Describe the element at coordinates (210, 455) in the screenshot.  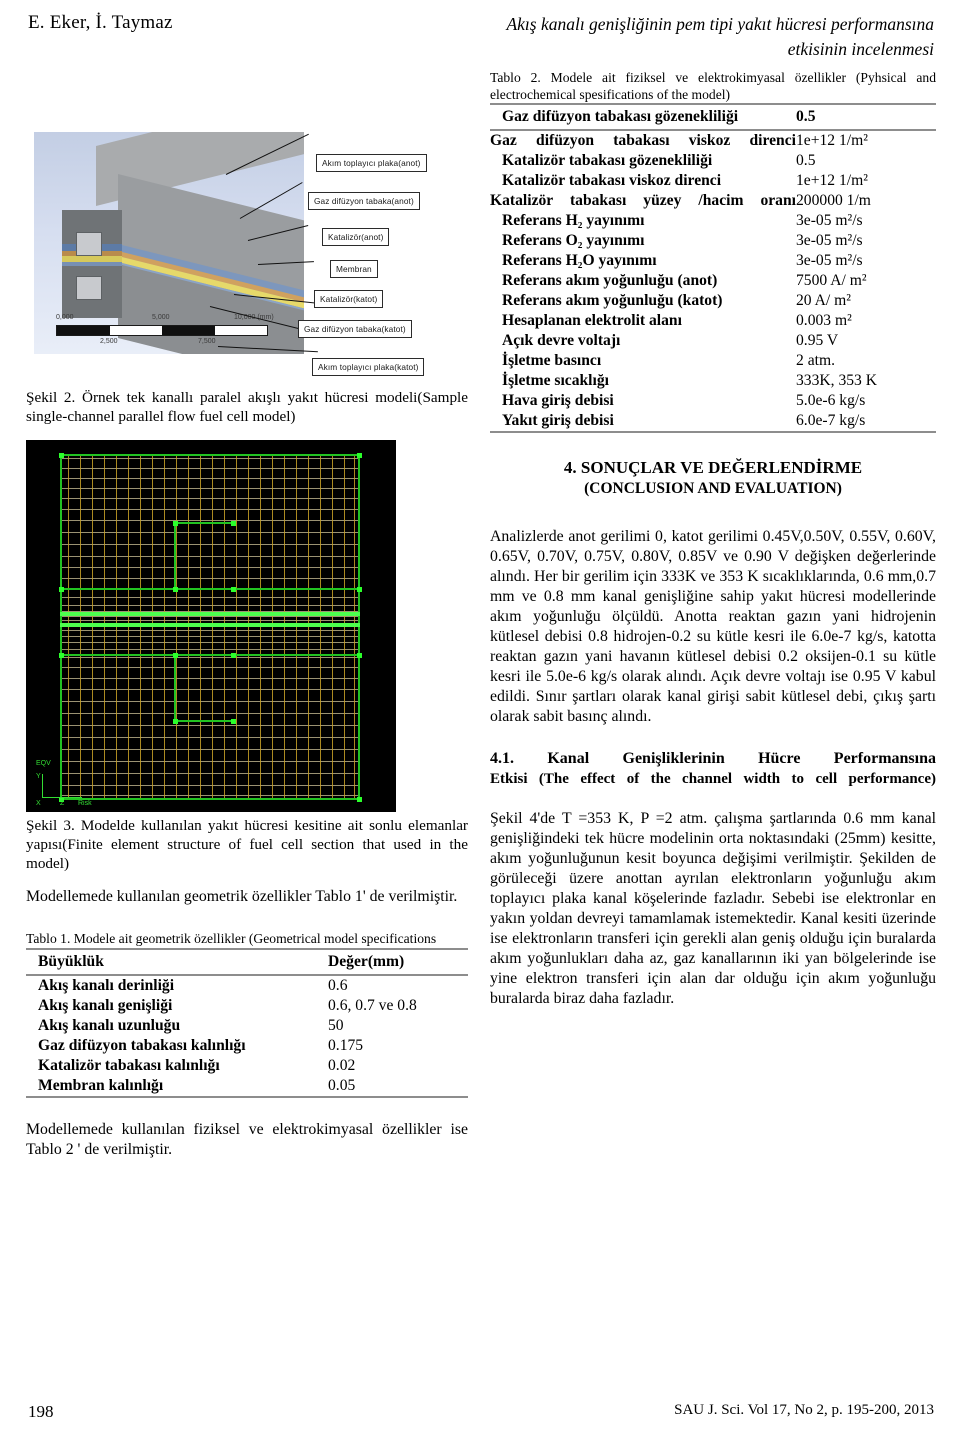
I see `mesh-boundary-top` at that location.